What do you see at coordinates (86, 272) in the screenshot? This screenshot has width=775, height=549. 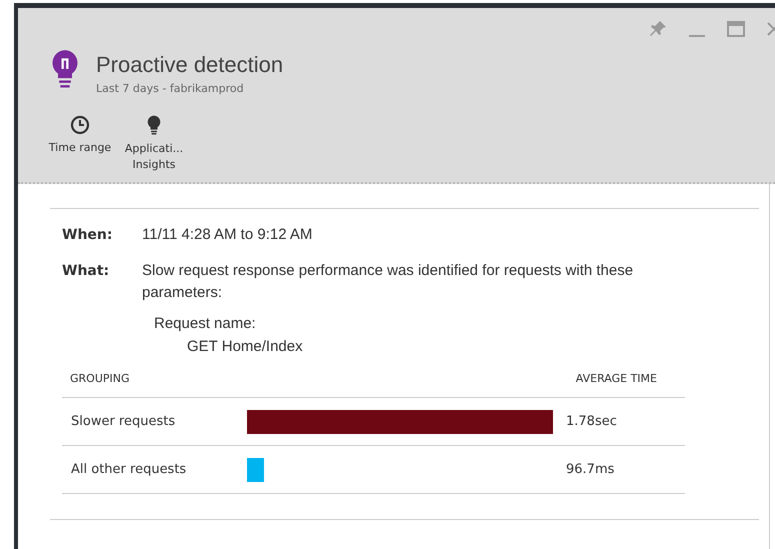 I see `detail-label: What:` at bounding box center [86, 272].